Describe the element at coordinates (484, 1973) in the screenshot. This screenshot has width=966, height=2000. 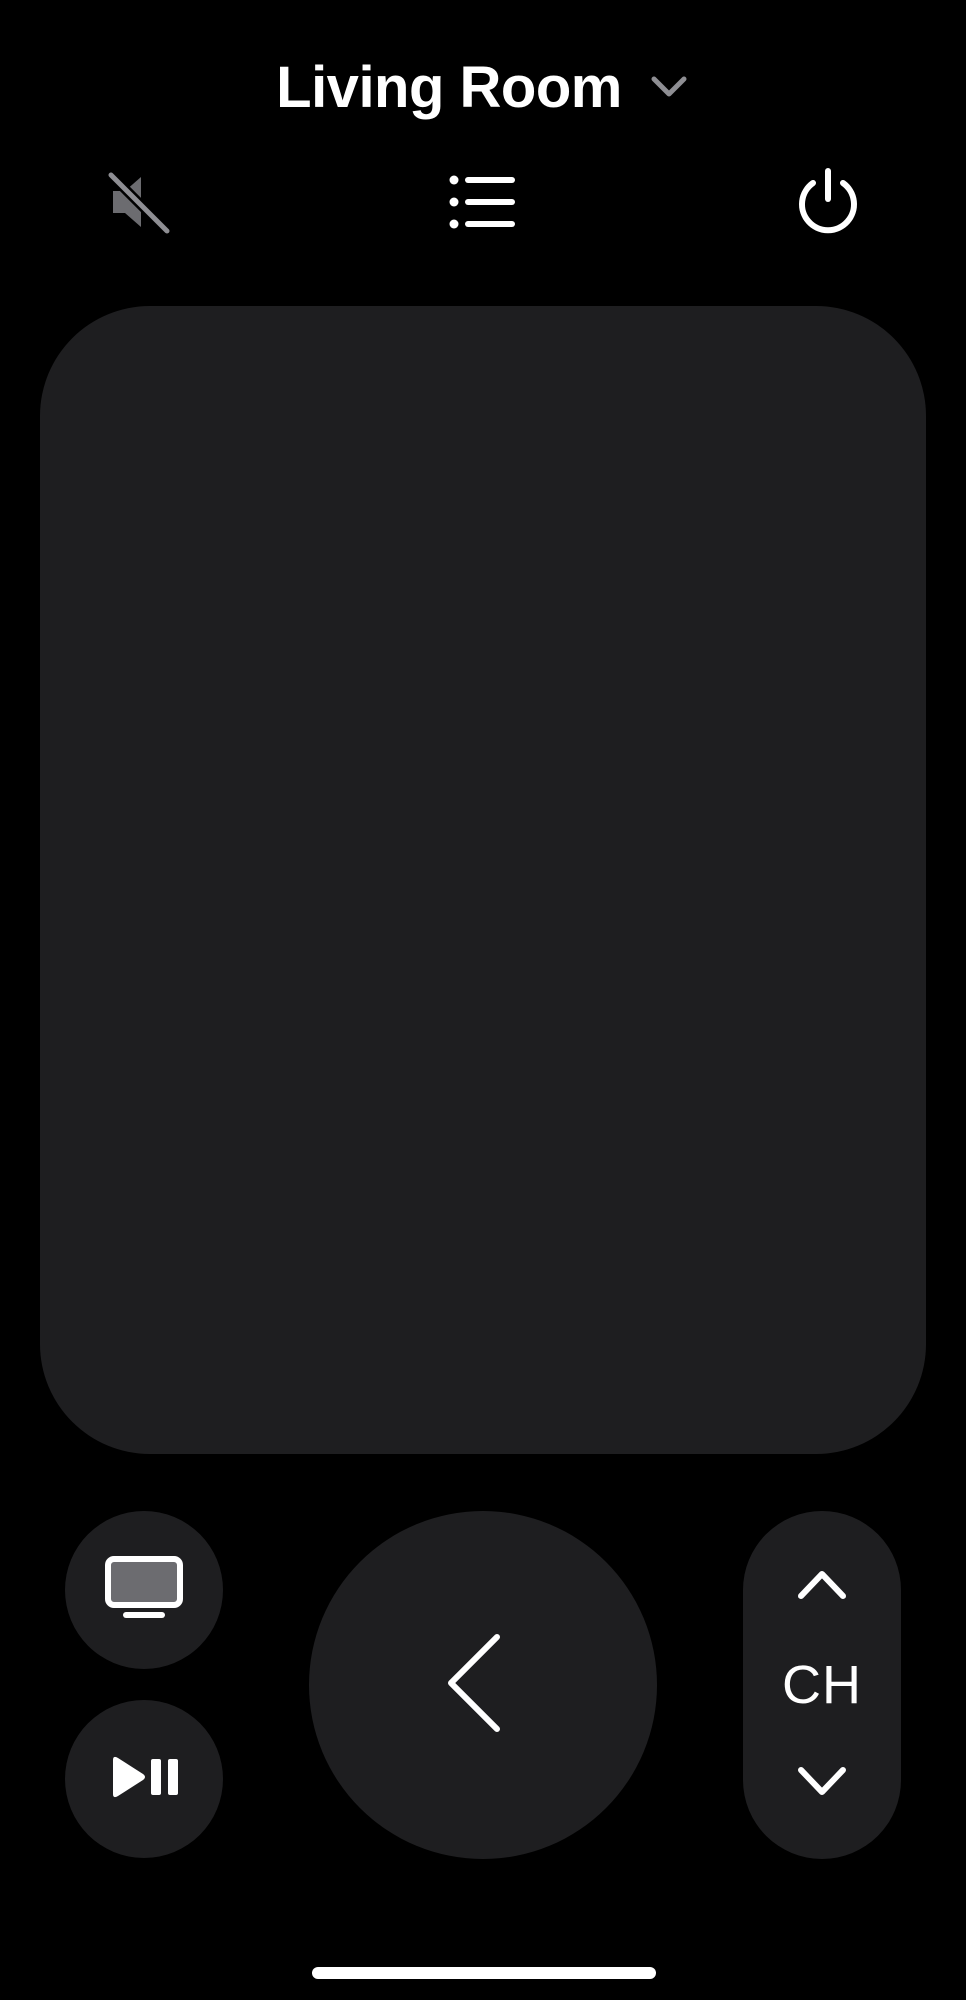
I see `home-indicator` at that location.